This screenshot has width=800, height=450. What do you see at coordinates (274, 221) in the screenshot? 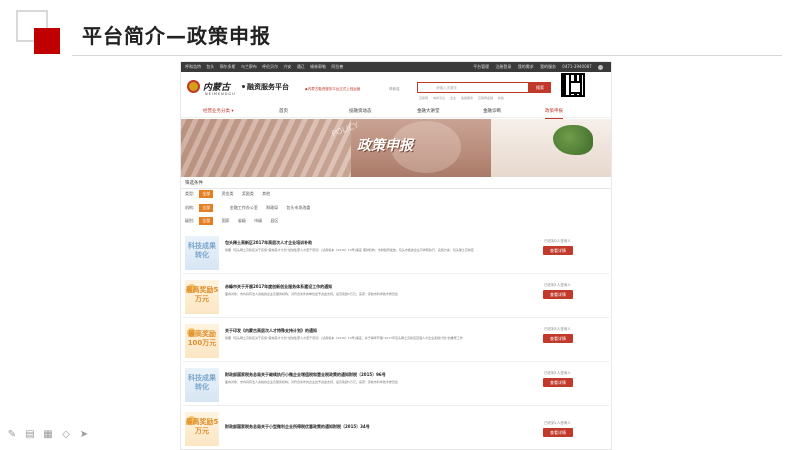
I see `filter-option: 县区` at bounding box center [274, 221].